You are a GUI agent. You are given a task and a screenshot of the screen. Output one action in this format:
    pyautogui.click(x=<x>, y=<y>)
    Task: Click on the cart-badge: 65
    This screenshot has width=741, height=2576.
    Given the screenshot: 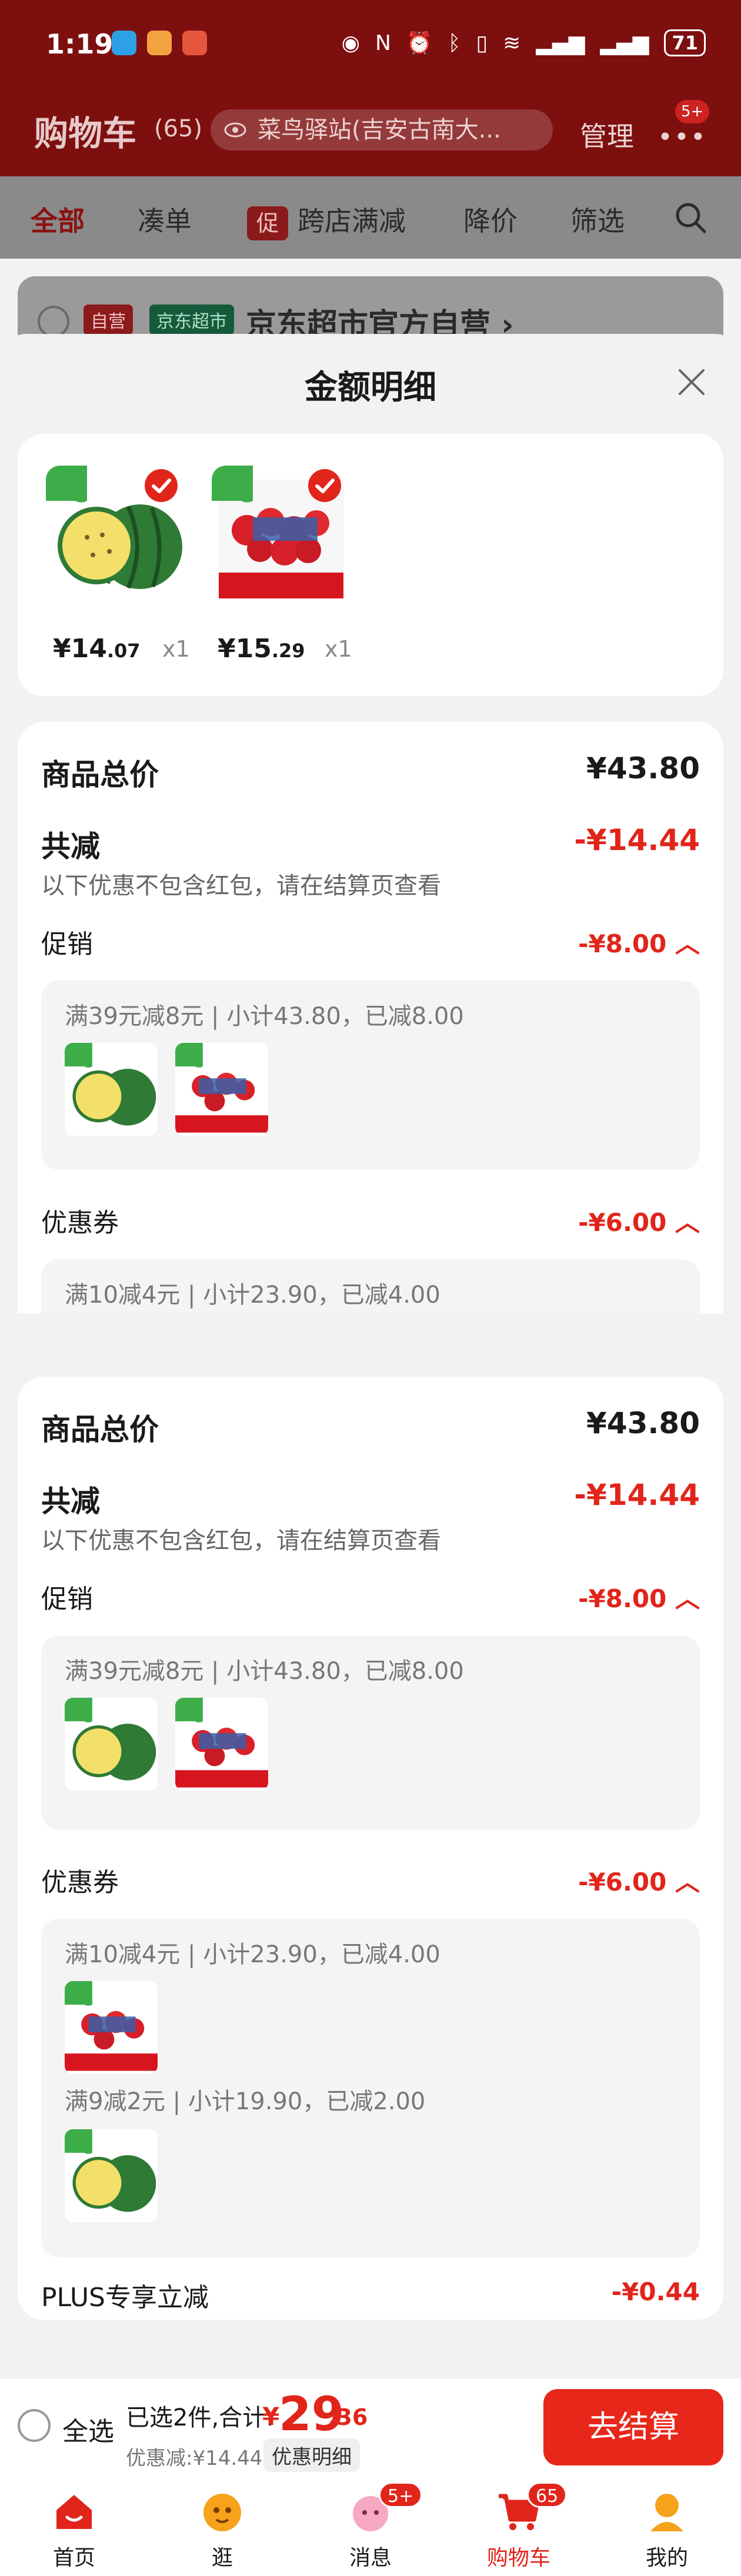 What is the action you would take?
    pyautogui.click(x=548, y=2495)
    